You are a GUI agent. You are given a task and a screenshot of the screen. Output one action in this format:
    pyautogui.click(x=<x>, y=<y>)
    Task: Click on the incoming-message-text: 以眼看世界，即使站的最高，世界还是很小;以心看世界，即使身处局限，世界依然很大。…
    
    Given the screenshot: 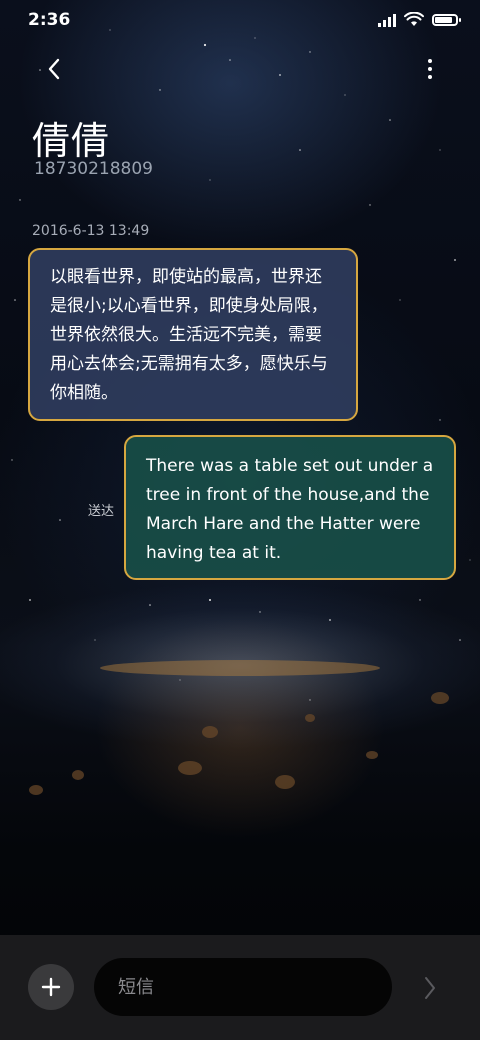 What is the action you would take?
    pyautogui.click(x=189, y=335)
    